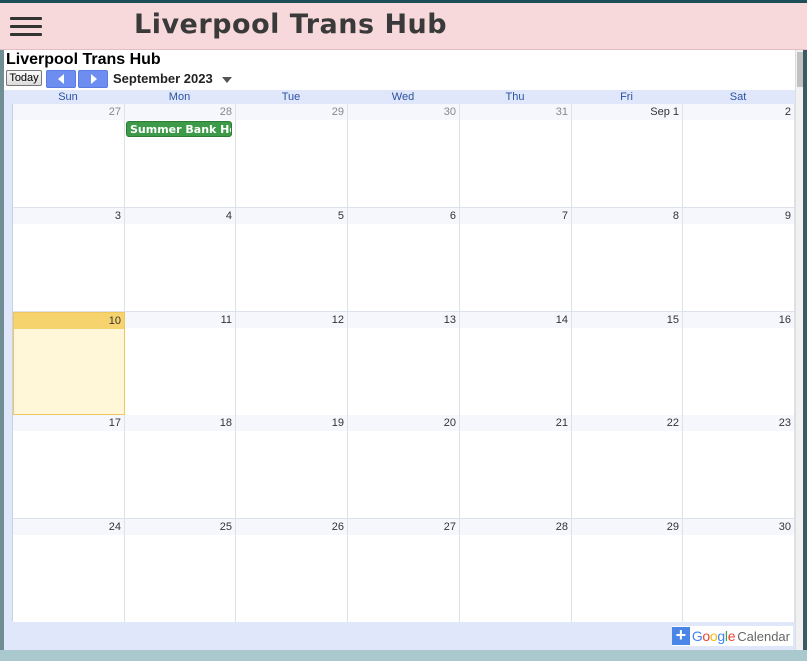 The image size is (807, 661). I want to click on day-number: 24, so click(68, 527).